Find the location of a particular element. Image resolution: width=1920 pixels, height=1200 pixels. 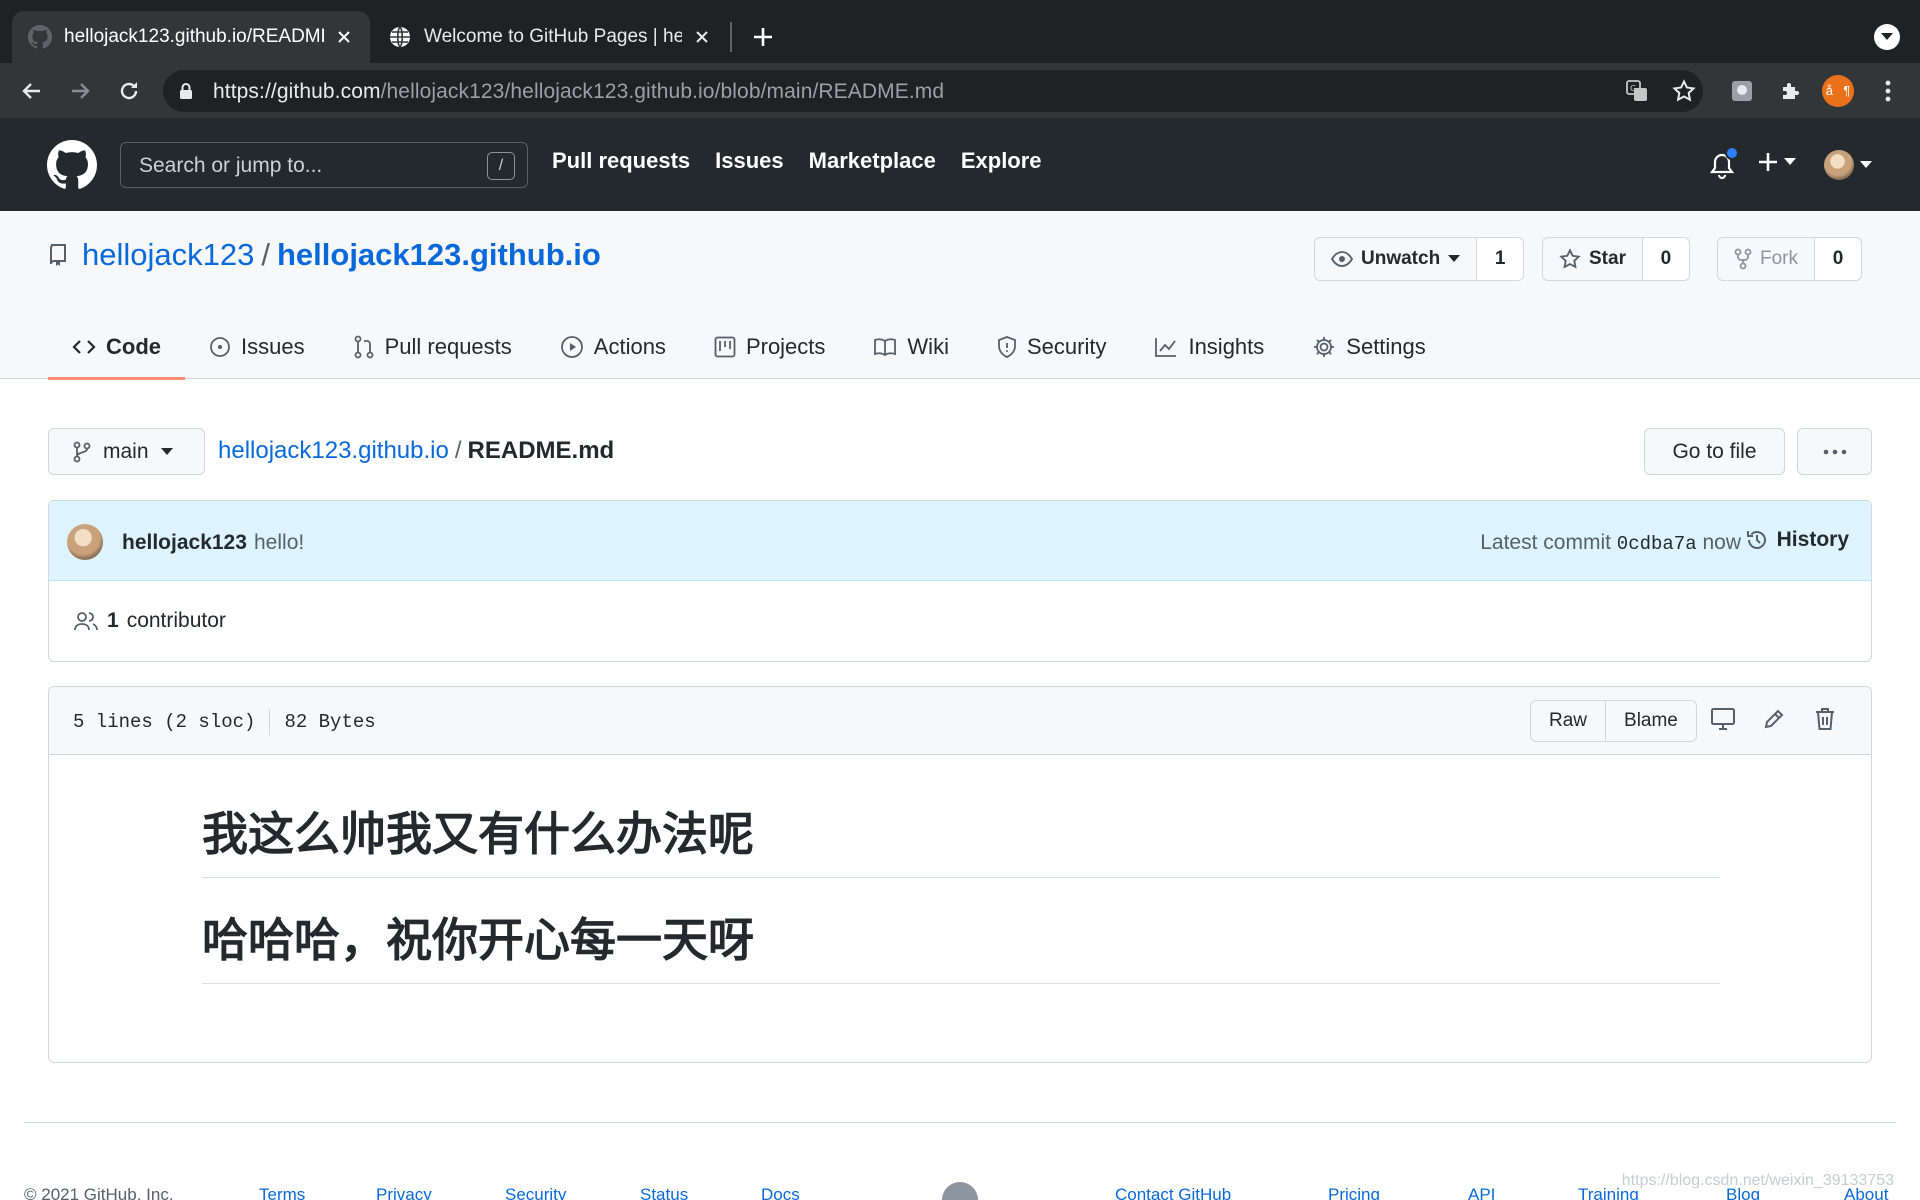

fork-button: Fork is located at coordinates (1766, 259).